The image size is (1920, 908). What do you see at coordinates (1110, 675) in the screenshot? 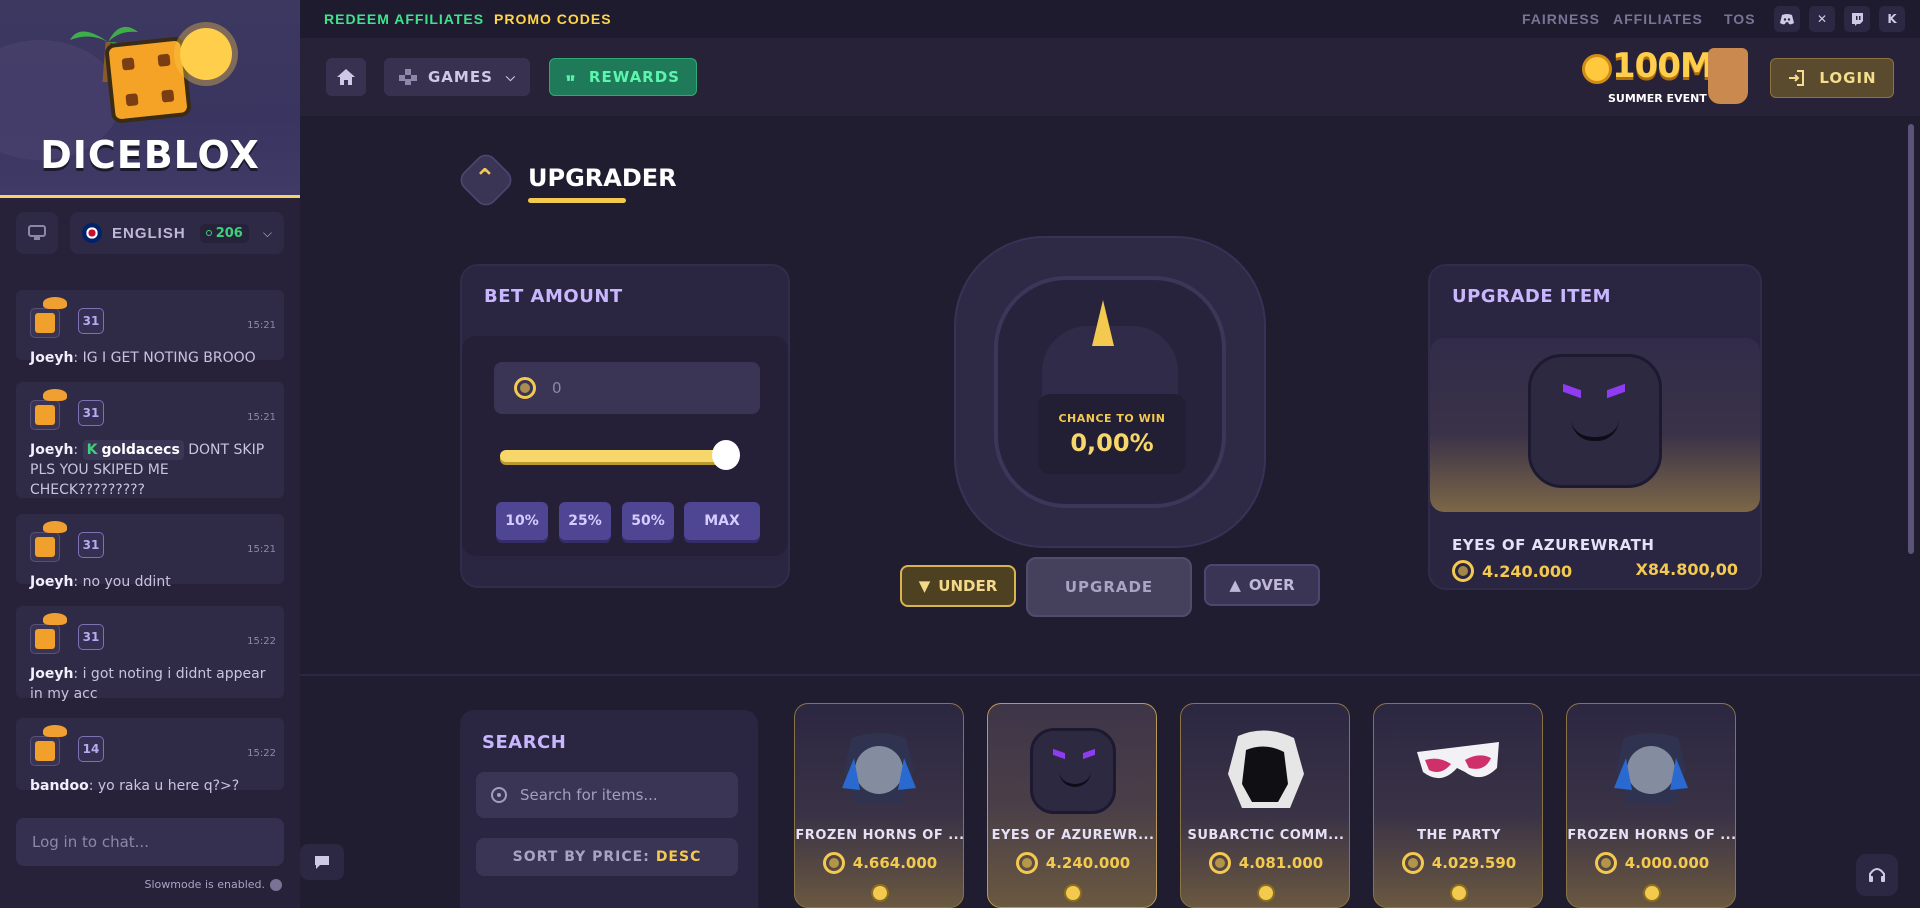
I see `section-divider` at bounding box center [1110, 675].